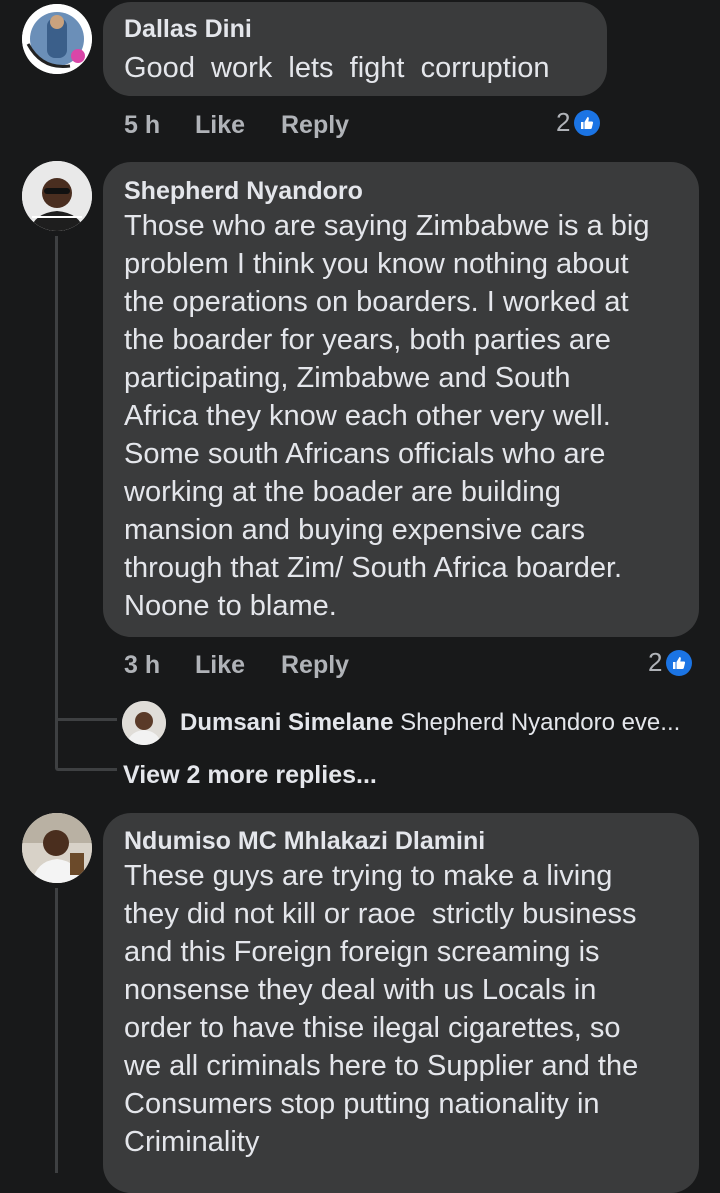 The height and width of the screenshot is (1193, 720). I want to click on comment-line: participating, Zimbabwe and South, so click(347, 378).